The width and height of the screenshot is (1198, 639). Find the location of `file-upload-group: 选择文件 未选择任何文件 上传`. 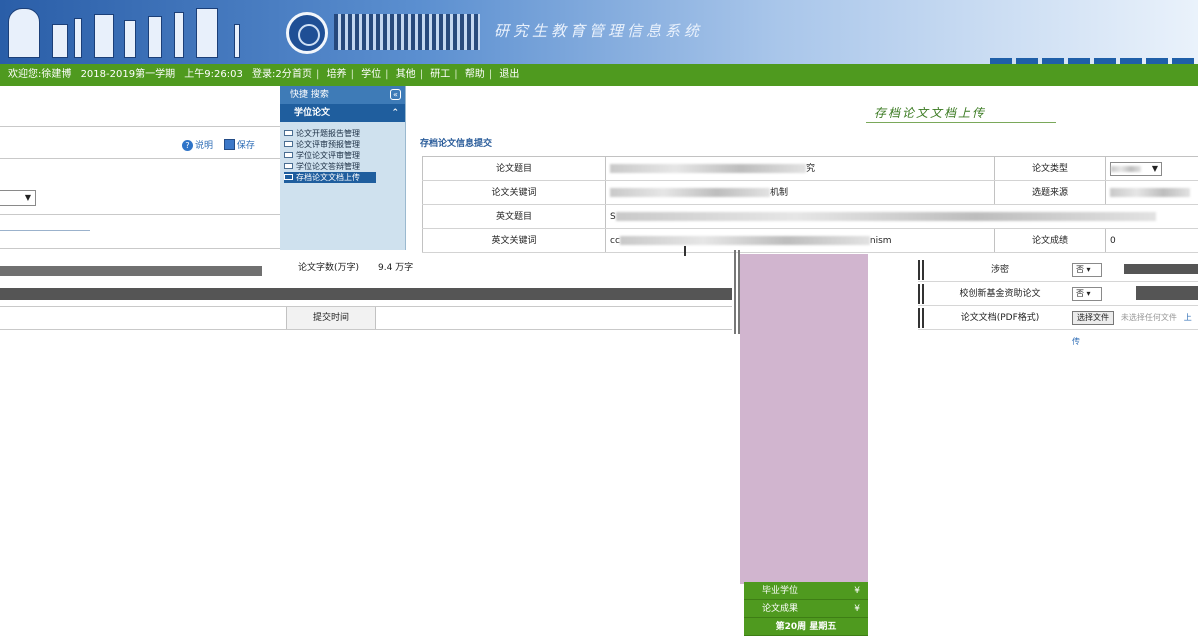

file-upload-group: 选择文件 未选择任何文件 上传 is located at coordinates (1135, 330).